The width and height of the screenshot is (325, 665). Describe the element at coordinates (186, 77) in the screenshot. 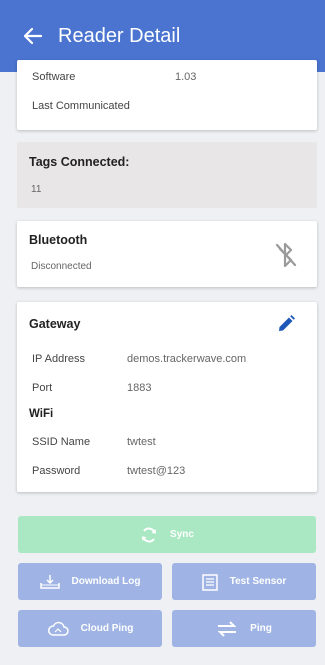

I see `software-value: 1.03` at that location.